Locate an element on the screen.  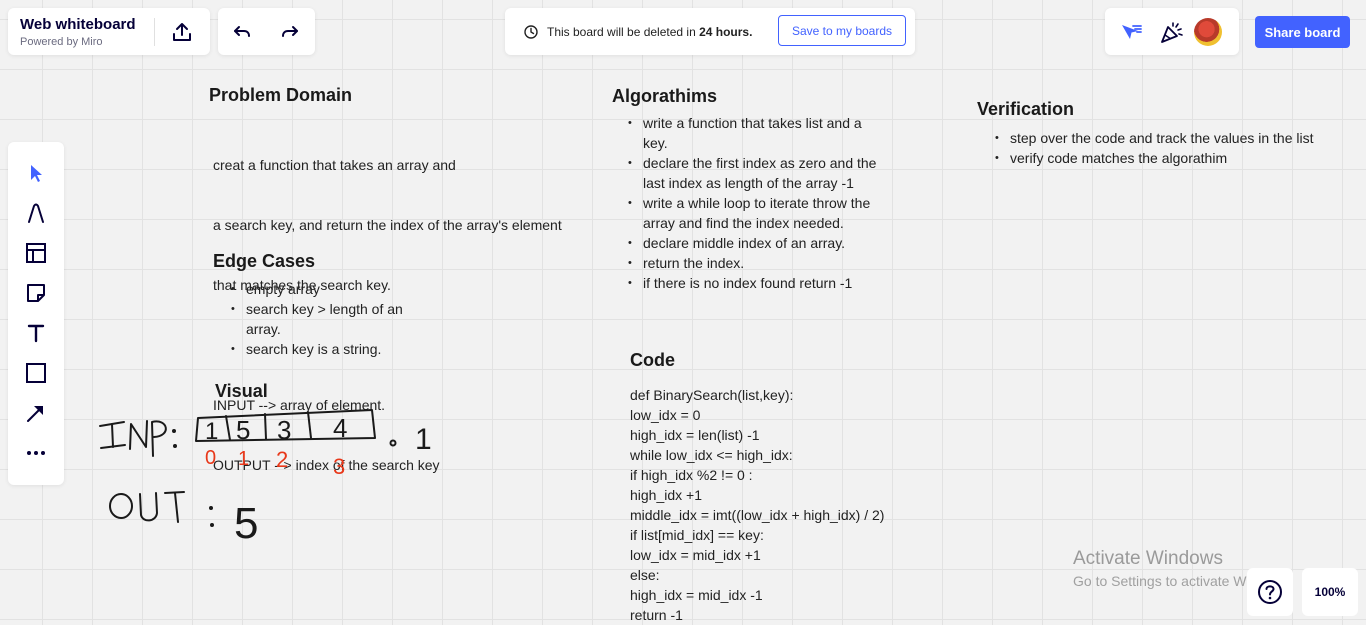
text-tool-button is located at coordinates (36, 333).